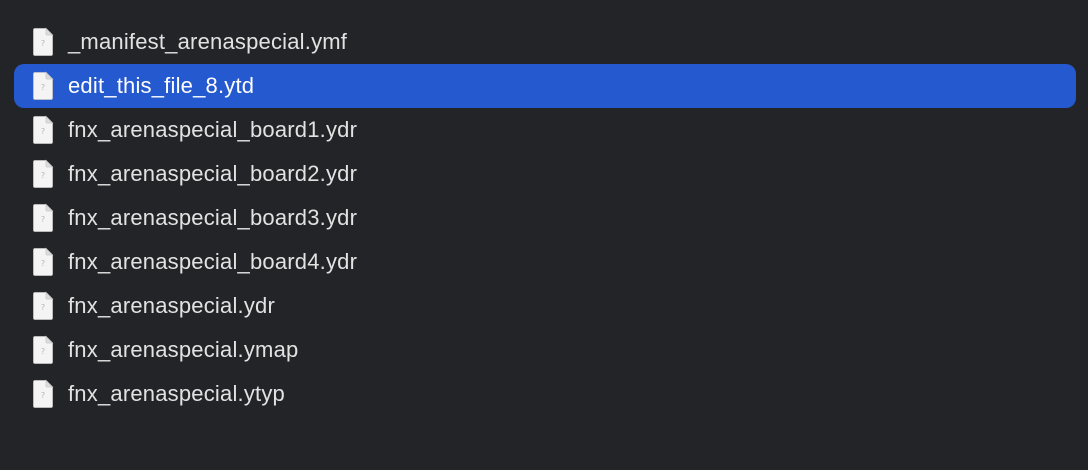 This screenshot has width=1088, height=470. I want to click on file-name: fnx_arenaspecial.ydr, so click(172, 305).